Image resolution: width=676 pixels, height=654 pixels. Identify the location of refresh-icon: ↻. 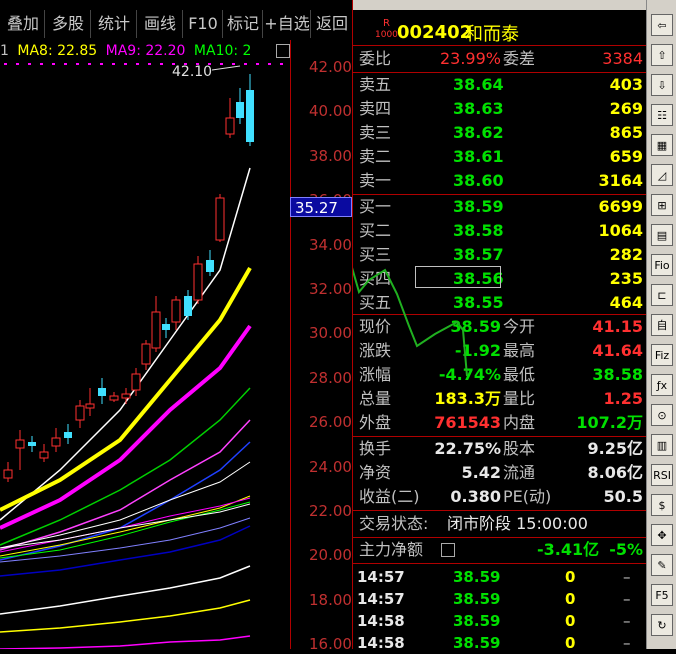
(662, 625).